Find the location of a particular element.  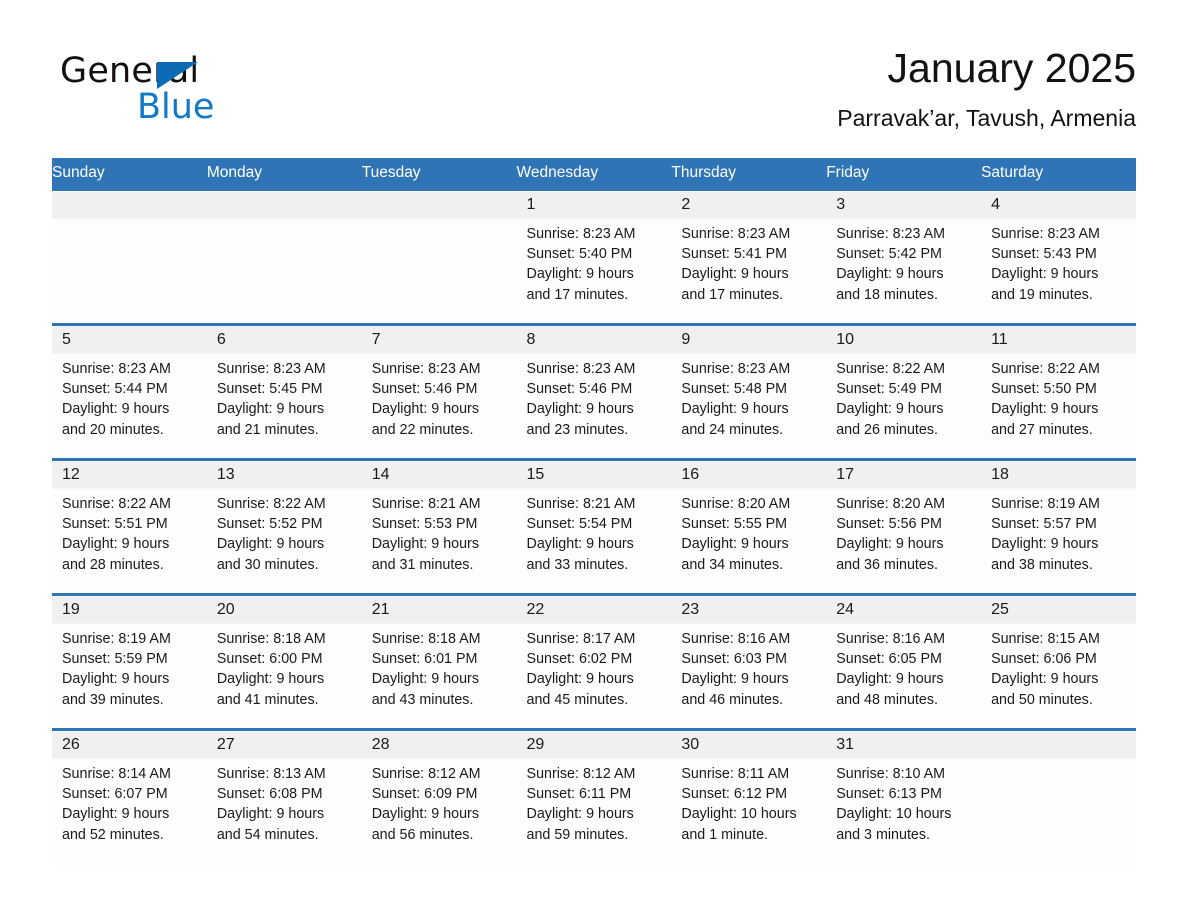

day-number: 7 is located at coordinates (376, 339).